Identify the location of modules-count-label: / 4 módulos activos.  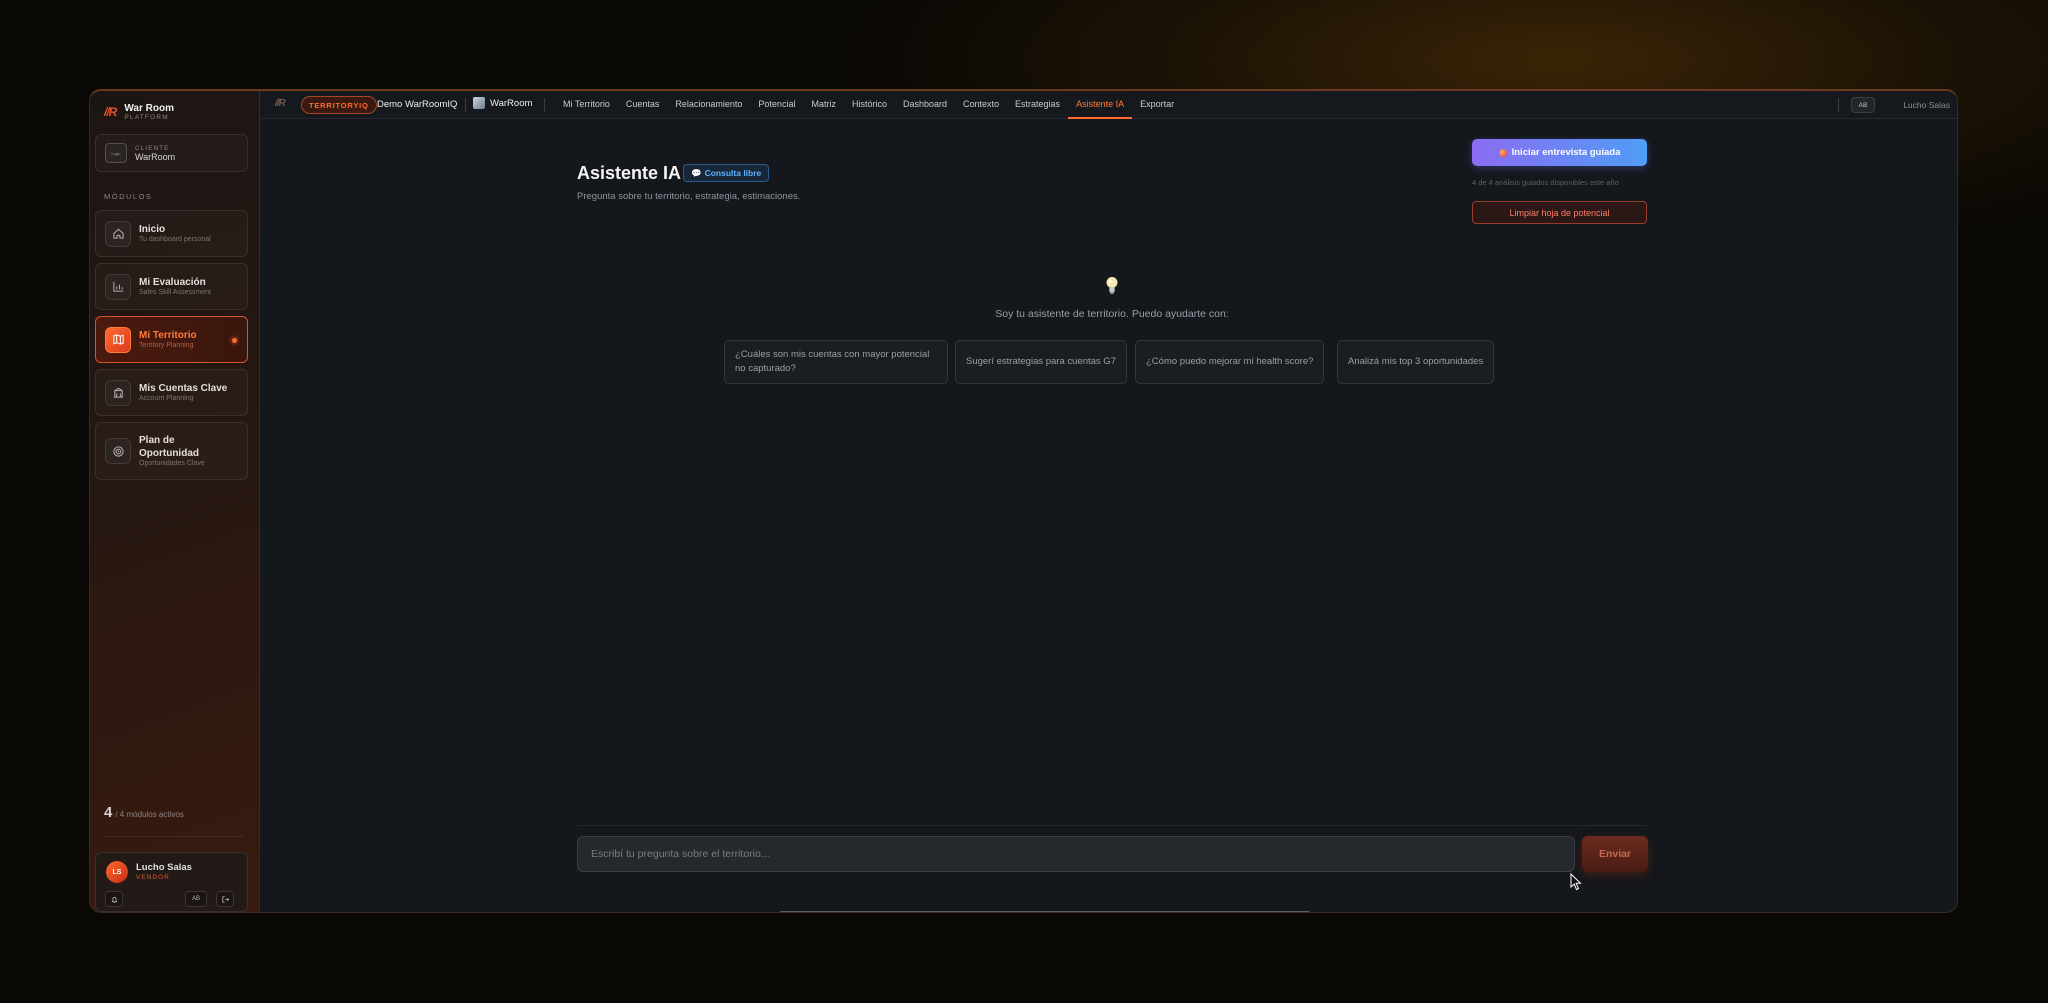
(149, 814).